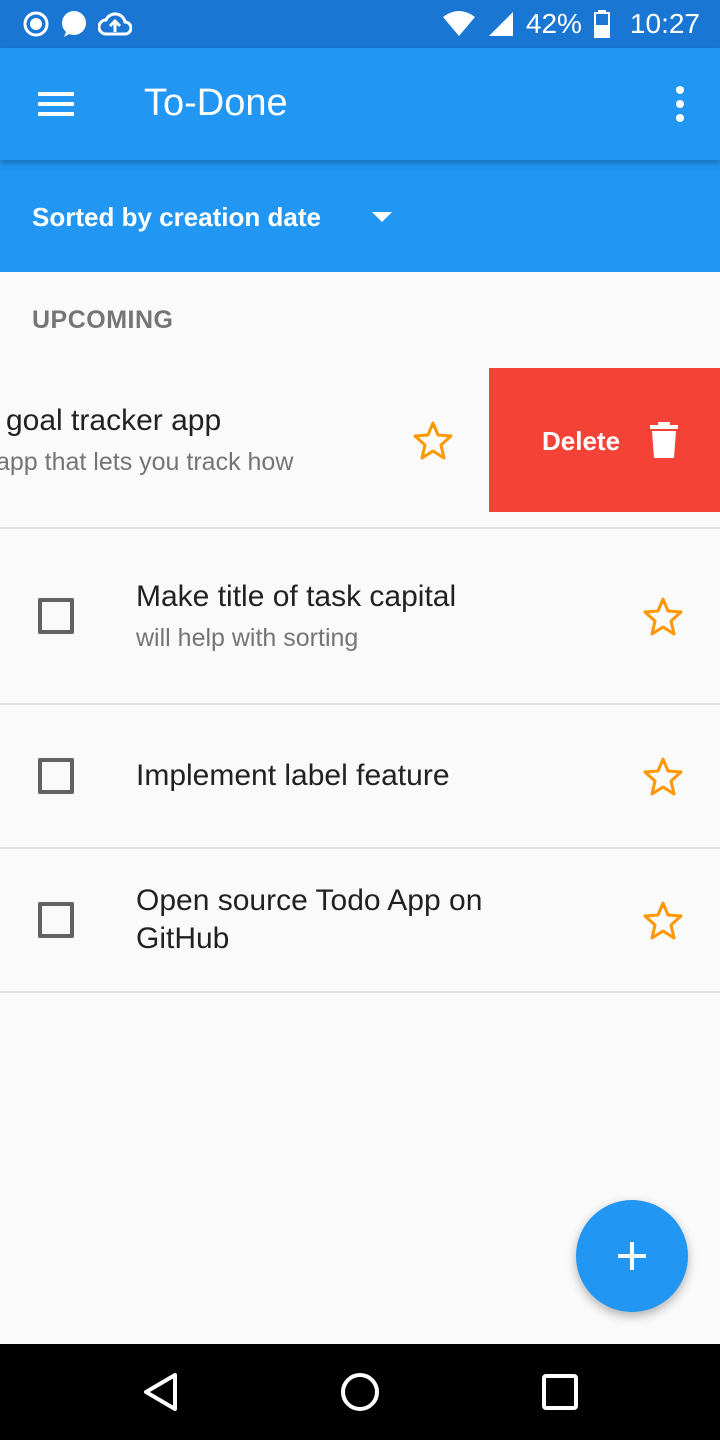 The height and width of the screenshot is (1440, 720). I want to click on plus-icon, so click(632, 1256).